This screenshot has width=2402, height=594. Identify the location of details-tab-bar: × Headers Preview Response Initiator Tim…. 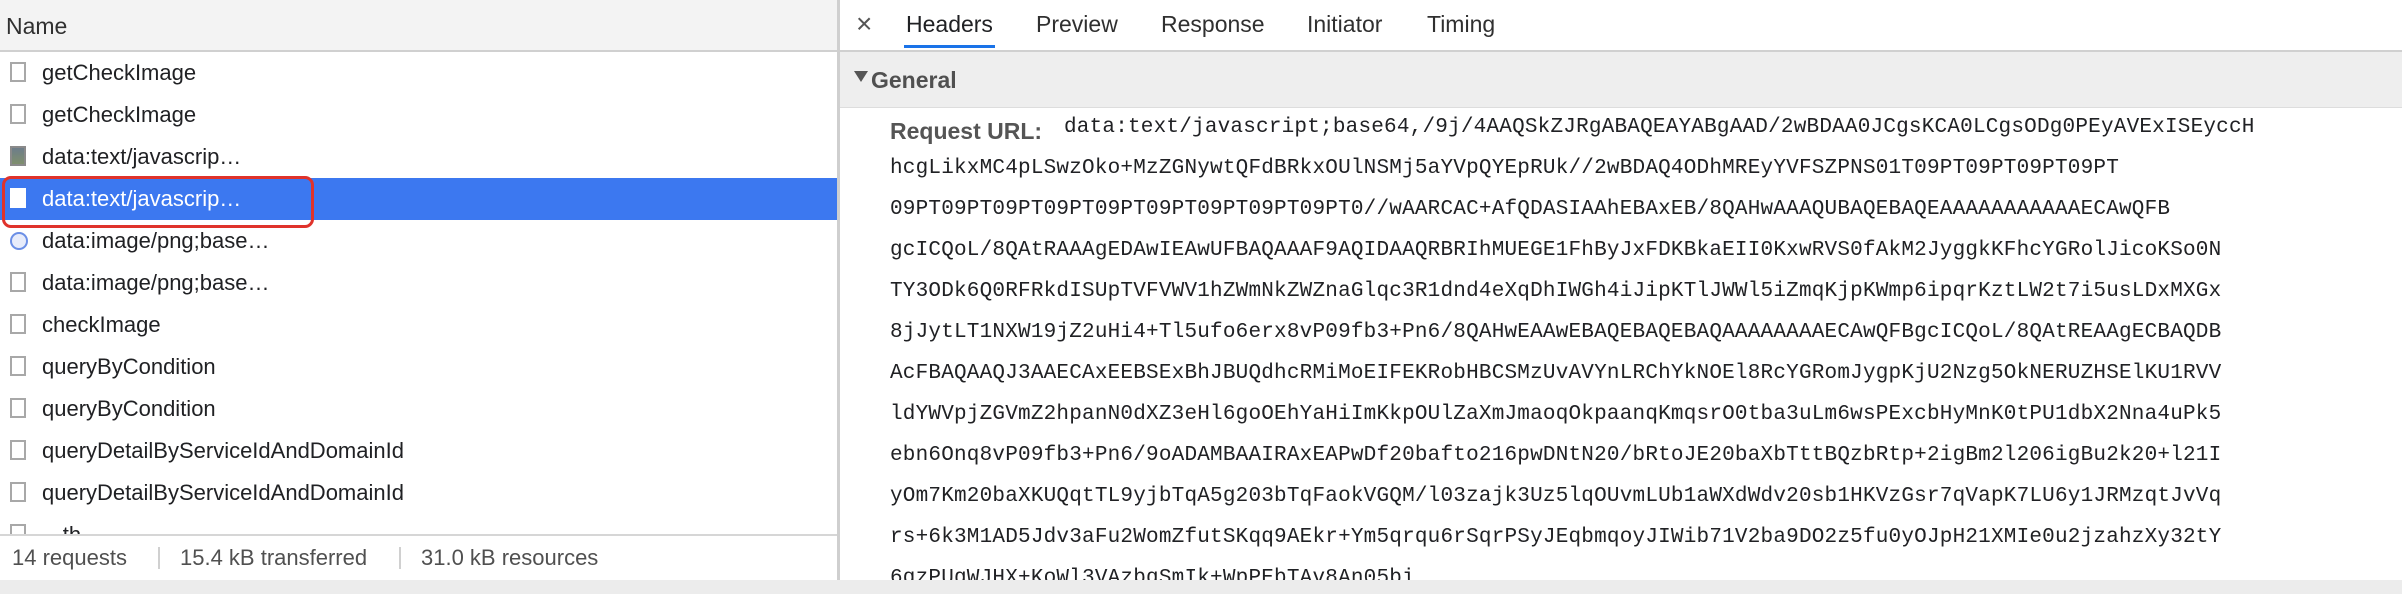
(1621, 26).